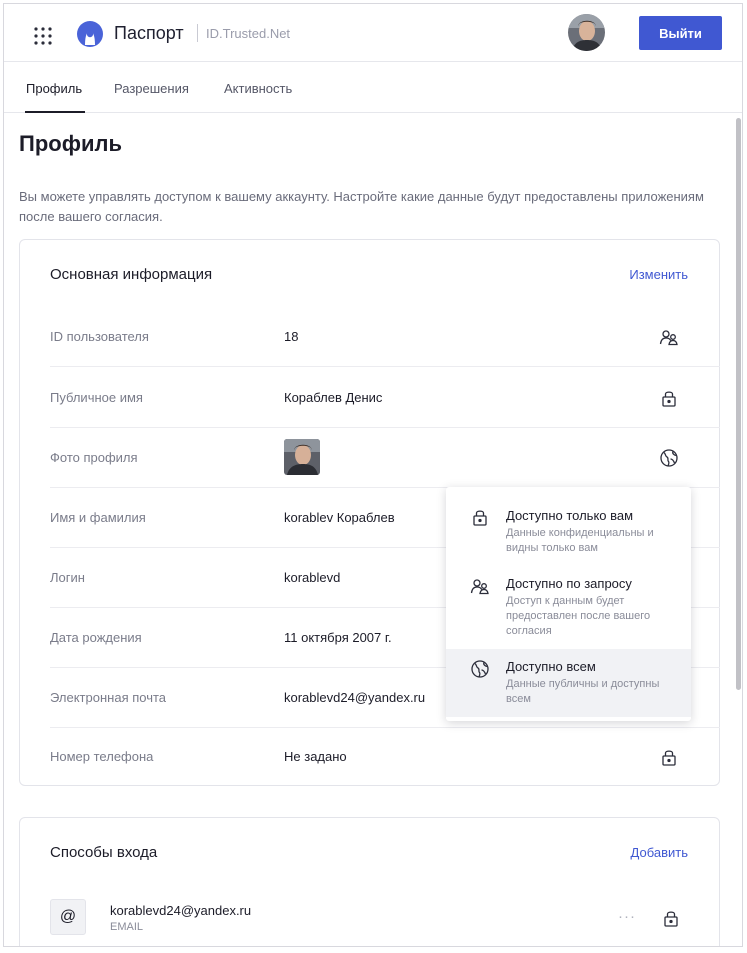 Image resolution: width=747 pixels, height=953 pixels. I want to click on option-title: Доступно только вам, so click(570, 515).